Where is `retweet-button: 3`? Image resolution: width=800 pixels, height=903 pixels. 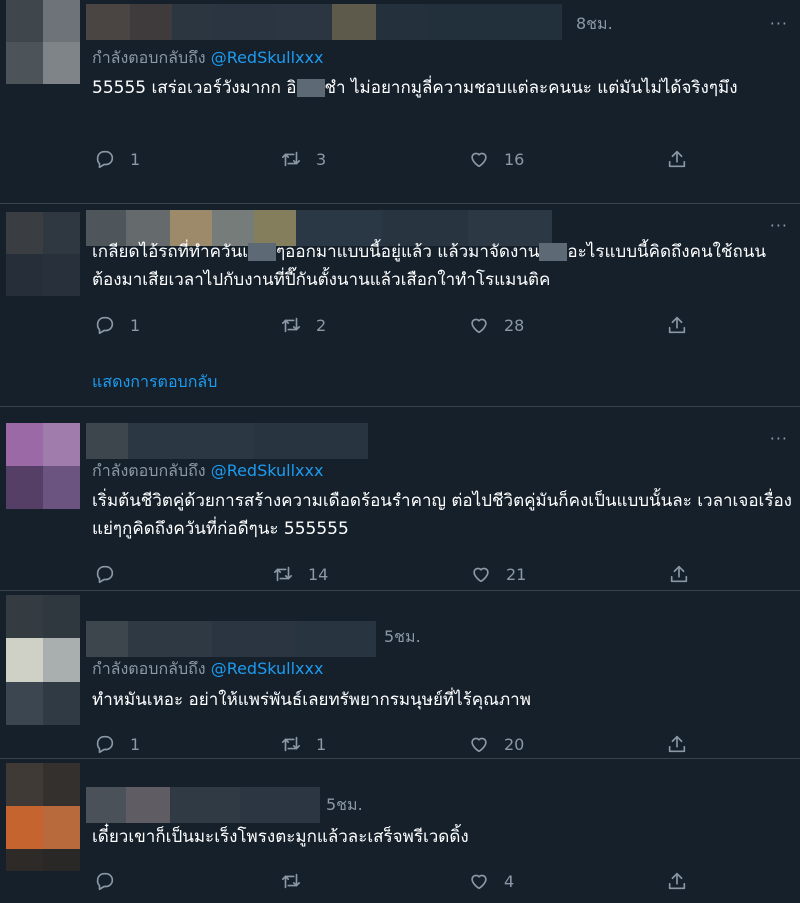
retweet-button: 3 is located at coordinates (303, 159).